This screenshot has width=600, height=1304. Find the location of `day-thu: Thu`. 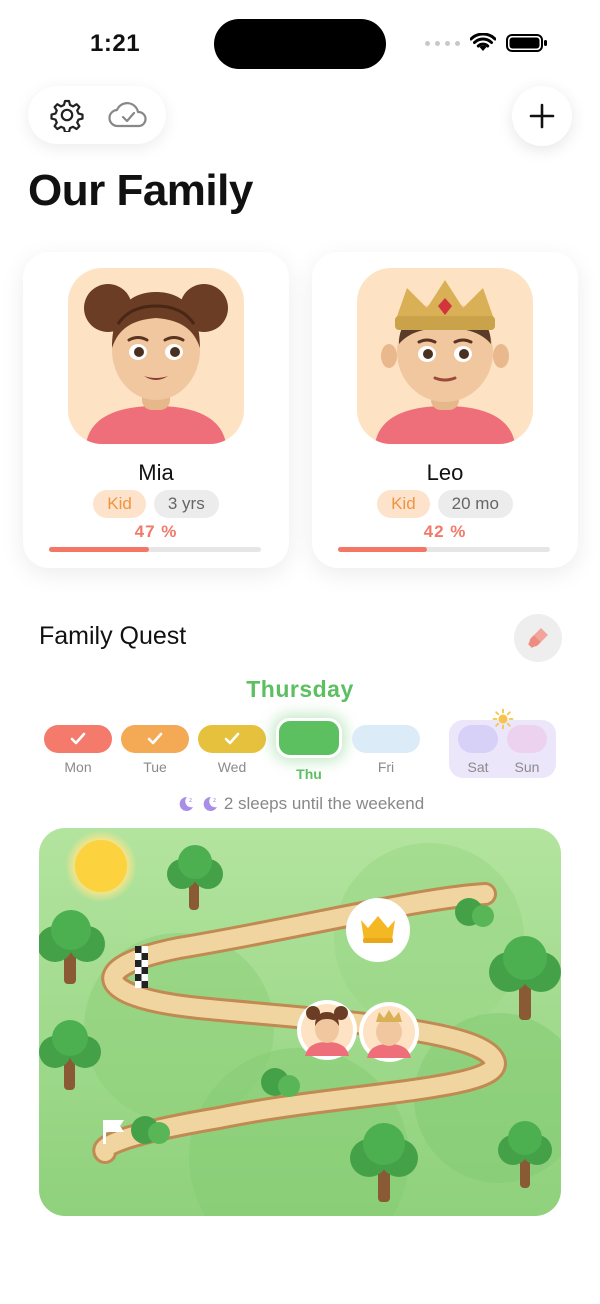

day-thu: Thu is located at coordinates (309, 750).